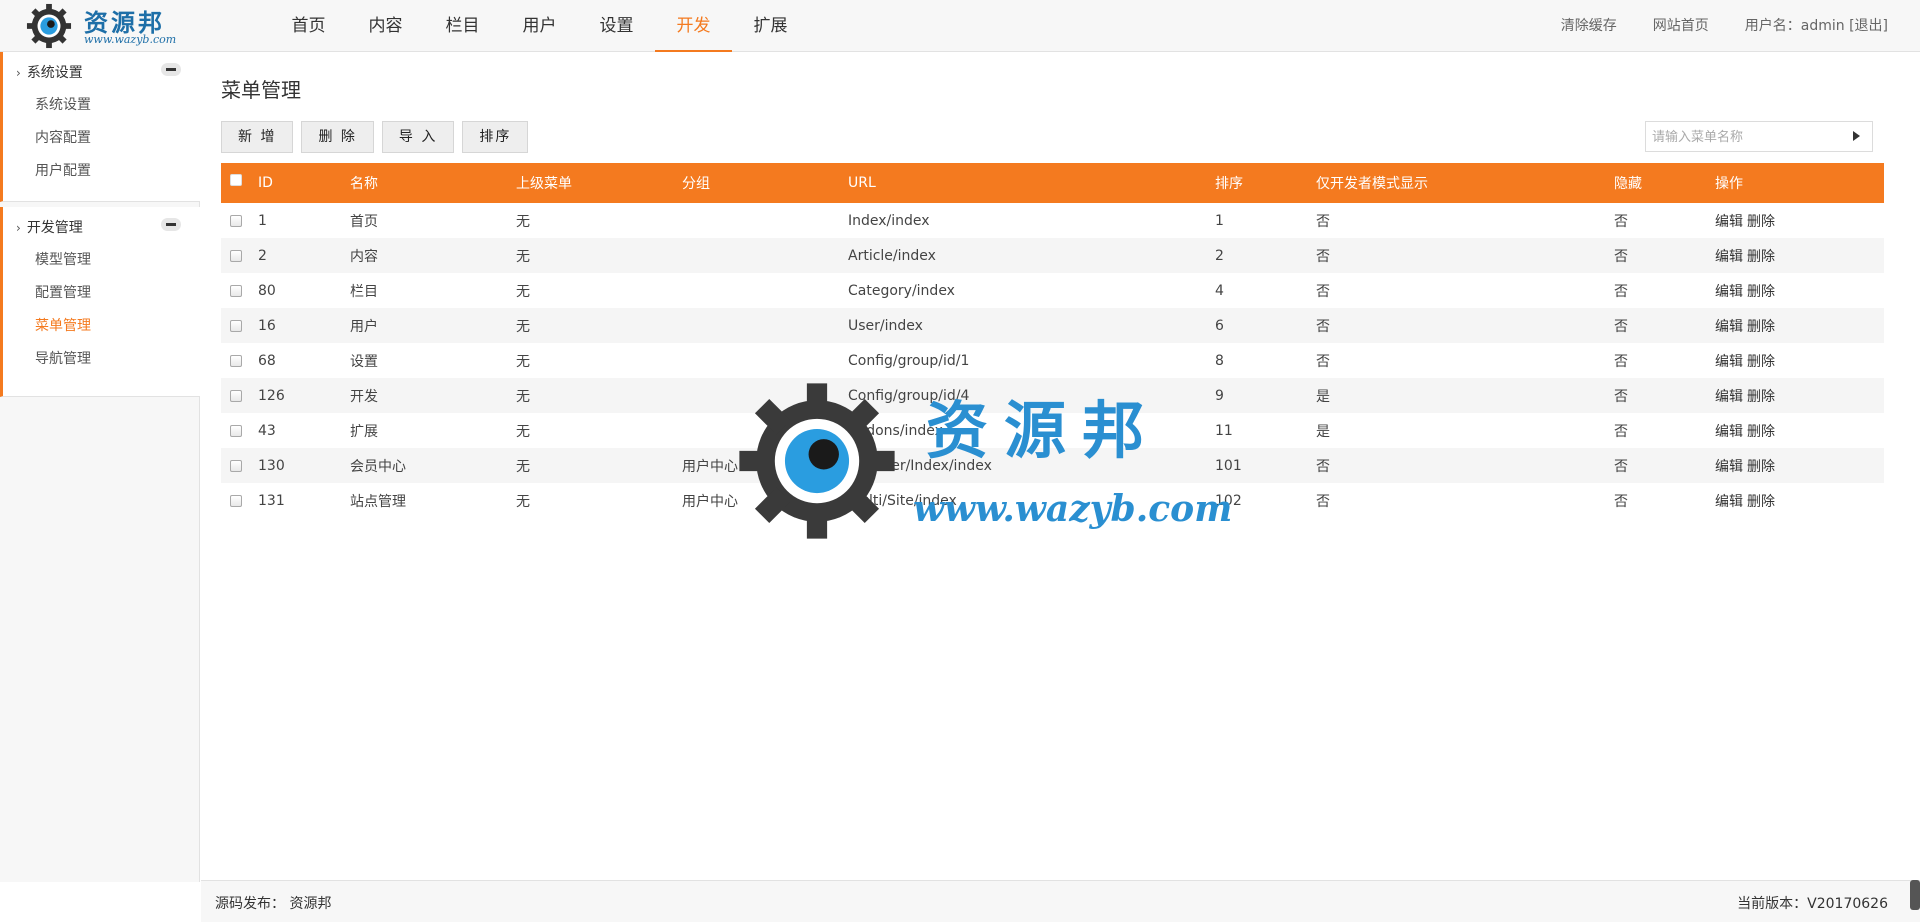 The width and height of the screenshot is (1920, 922). Describe the element at coordinates (1228, 465) in the screenshot. I see `cell-sort: 101` at that location.